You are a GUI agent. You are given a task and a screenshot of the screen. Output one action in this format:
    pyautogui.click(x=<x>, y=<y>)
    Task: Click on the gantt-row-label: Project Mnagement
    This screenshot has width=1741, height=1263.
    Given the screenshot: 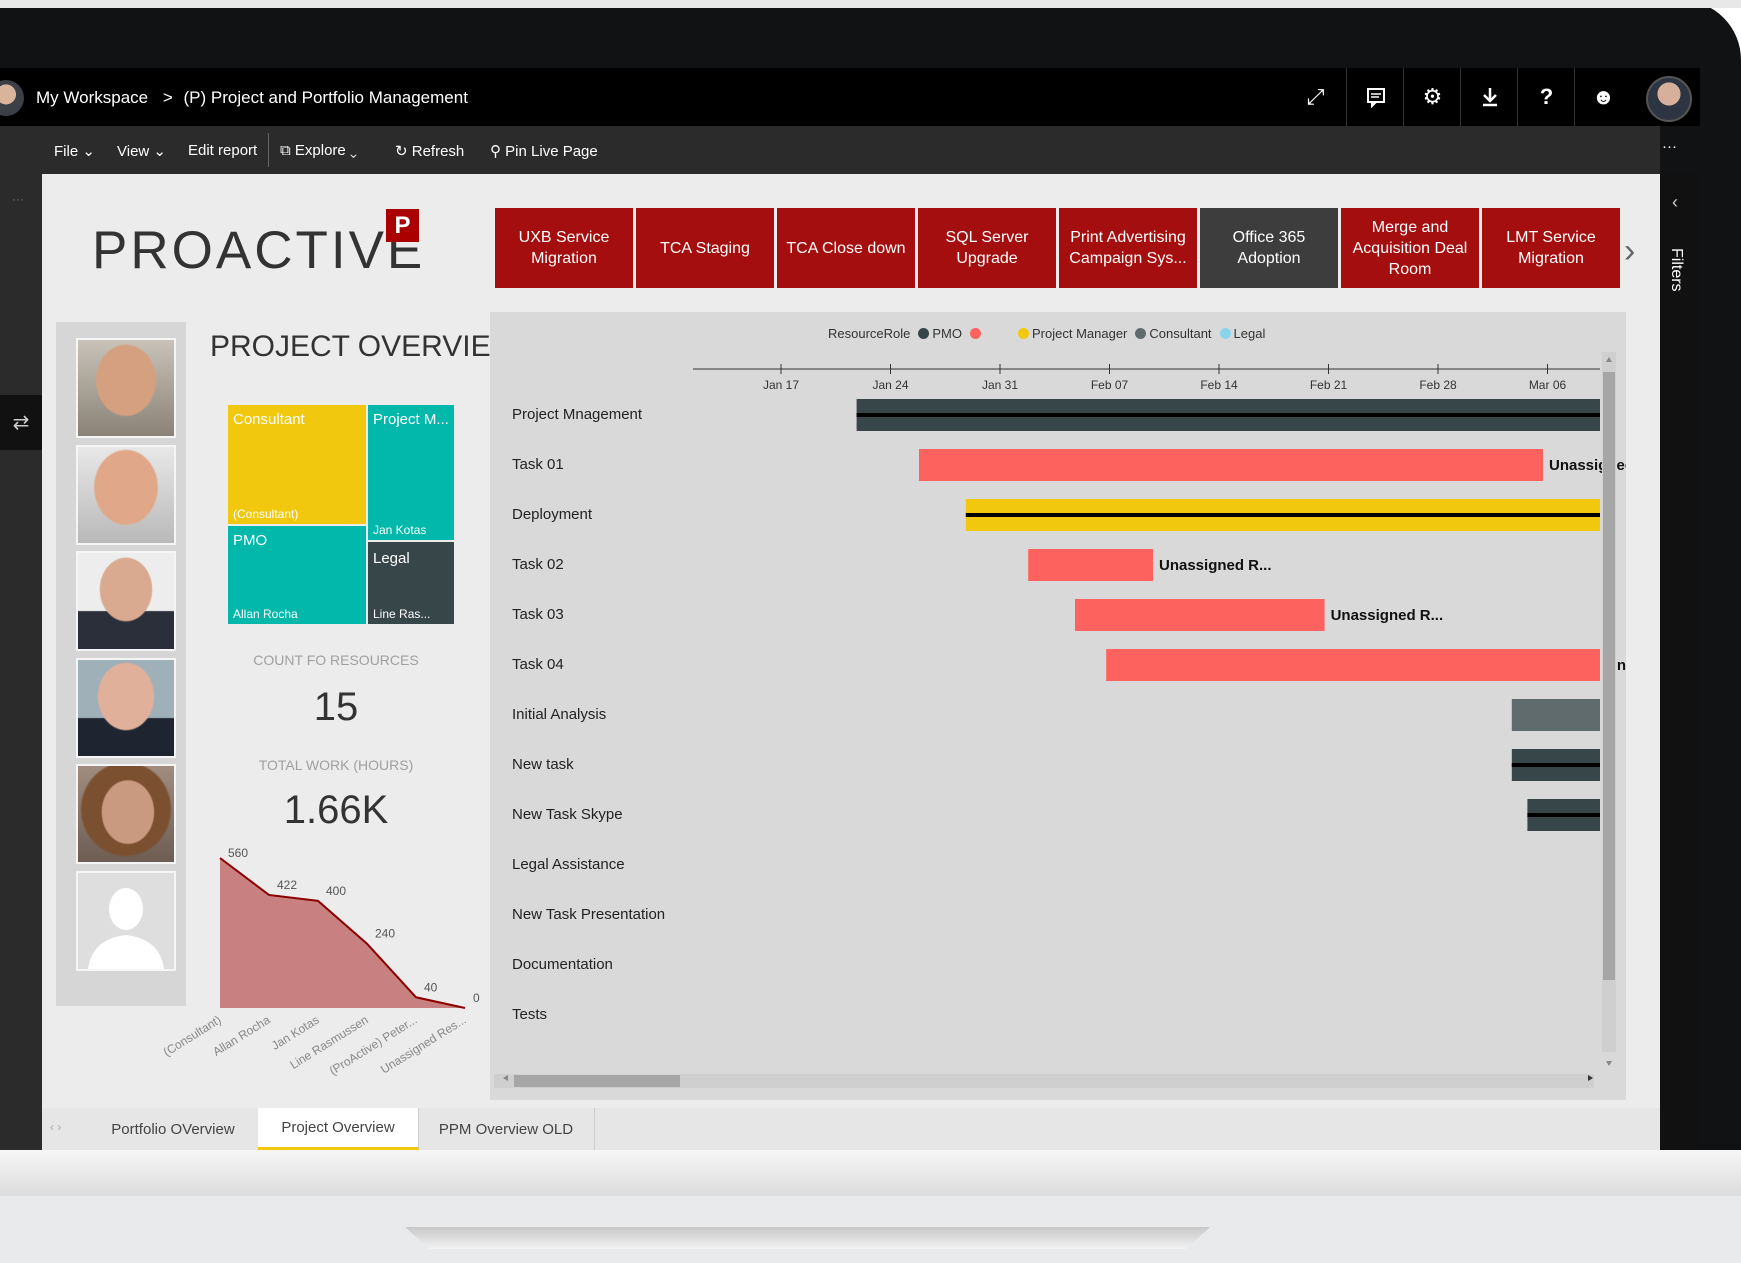 What is the action you would take?
    pyautogui.click(x=577, y=414)
    